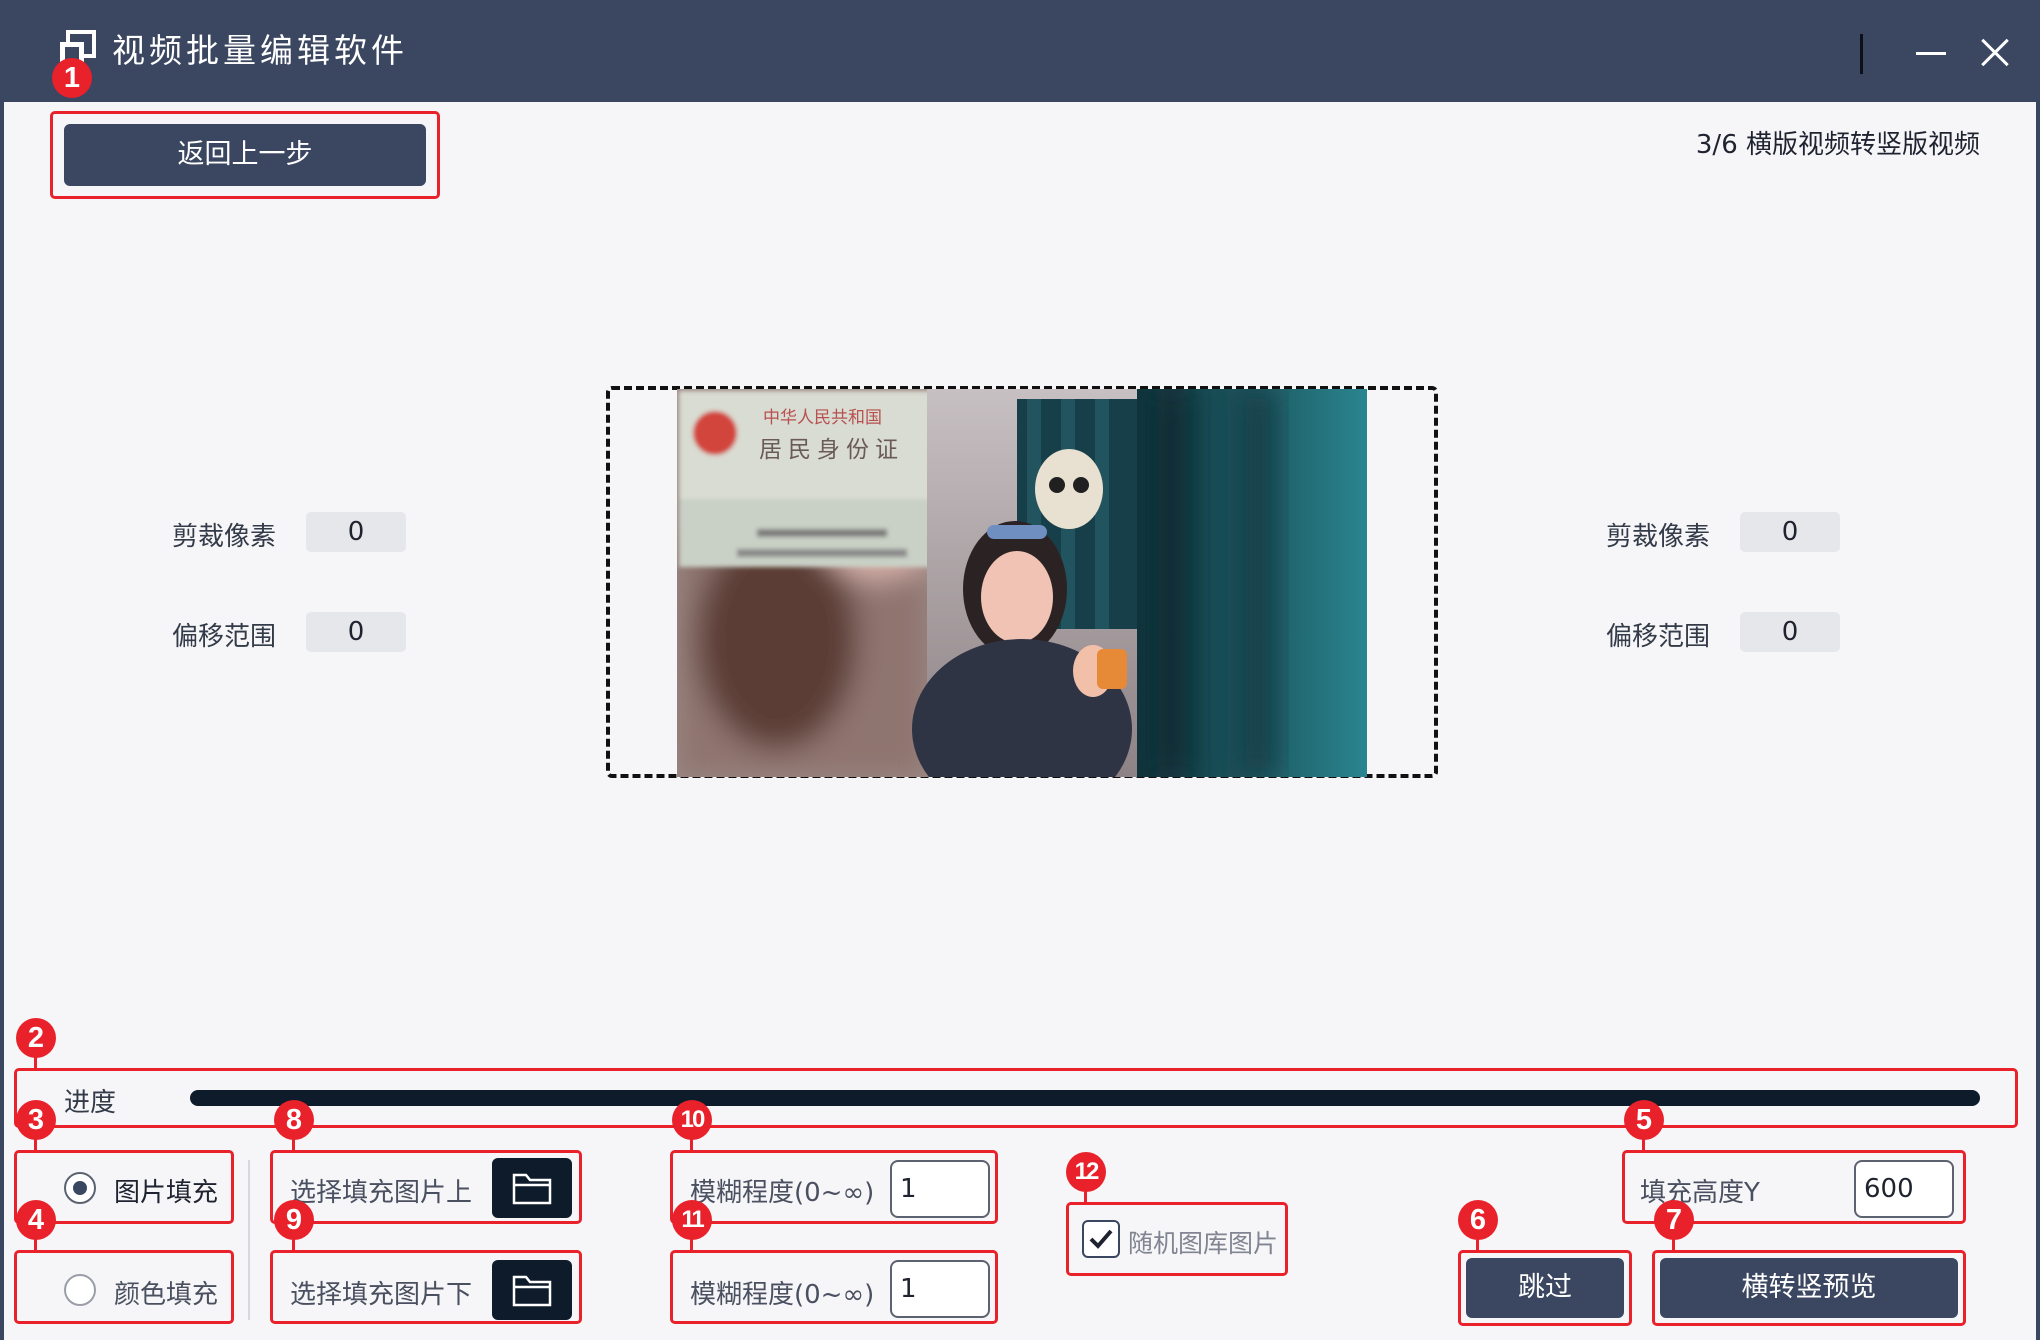 This screenshot has height=1340, width=2040. Describe the element at coordinates (356, 632) in the screenshot. I see `left-offset-value: 0` at that location.